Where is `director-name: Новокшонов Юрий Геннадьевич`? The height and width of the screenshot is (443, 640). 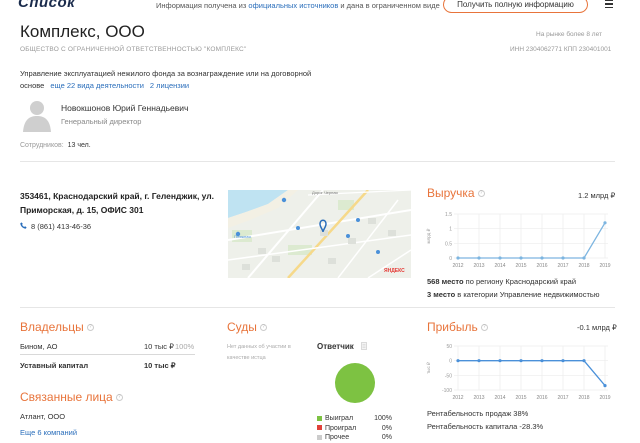 director-name: Новокшонов Юрий Геннадьевич is located at coordinates (124, 108).